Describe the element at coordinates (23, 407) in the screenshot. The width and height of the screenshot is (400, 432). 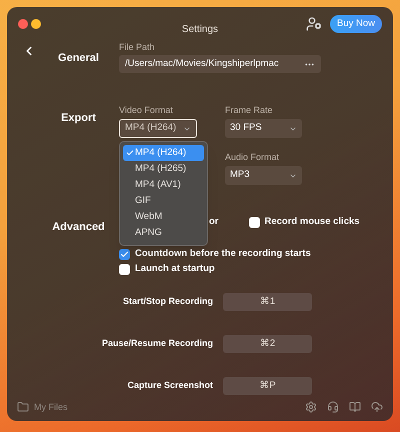
I see `folder-icon` at that location.